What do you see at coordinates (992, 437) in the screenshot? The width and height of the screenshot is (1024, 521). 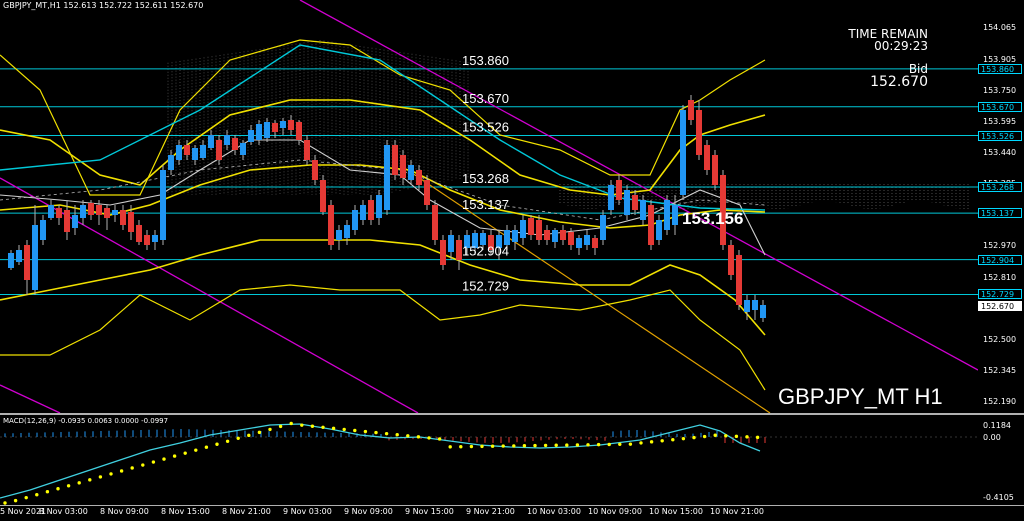 I see `macd-tick-label: 0.00` at bounding box center [992, 437].